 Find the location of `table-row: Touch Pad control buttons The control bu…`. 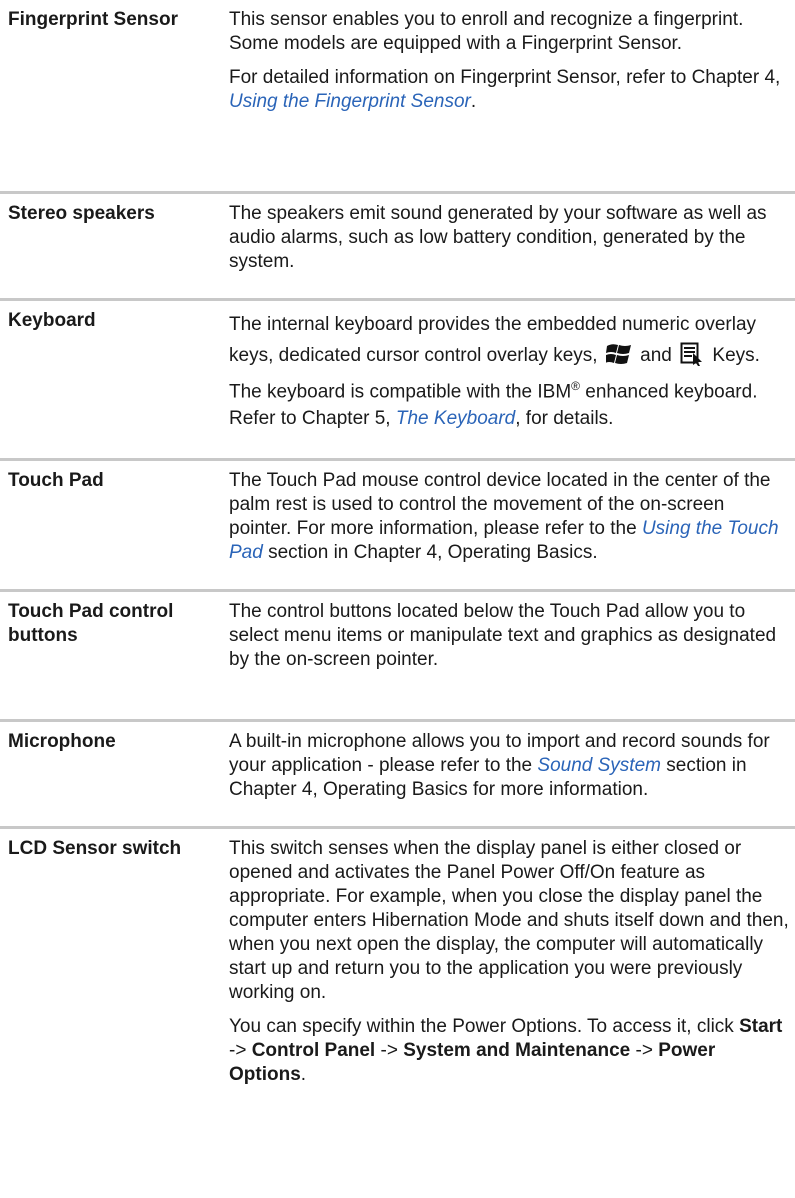

table-row: Touch Pad control buttons The control bu… is located at coordinates (397, 657).